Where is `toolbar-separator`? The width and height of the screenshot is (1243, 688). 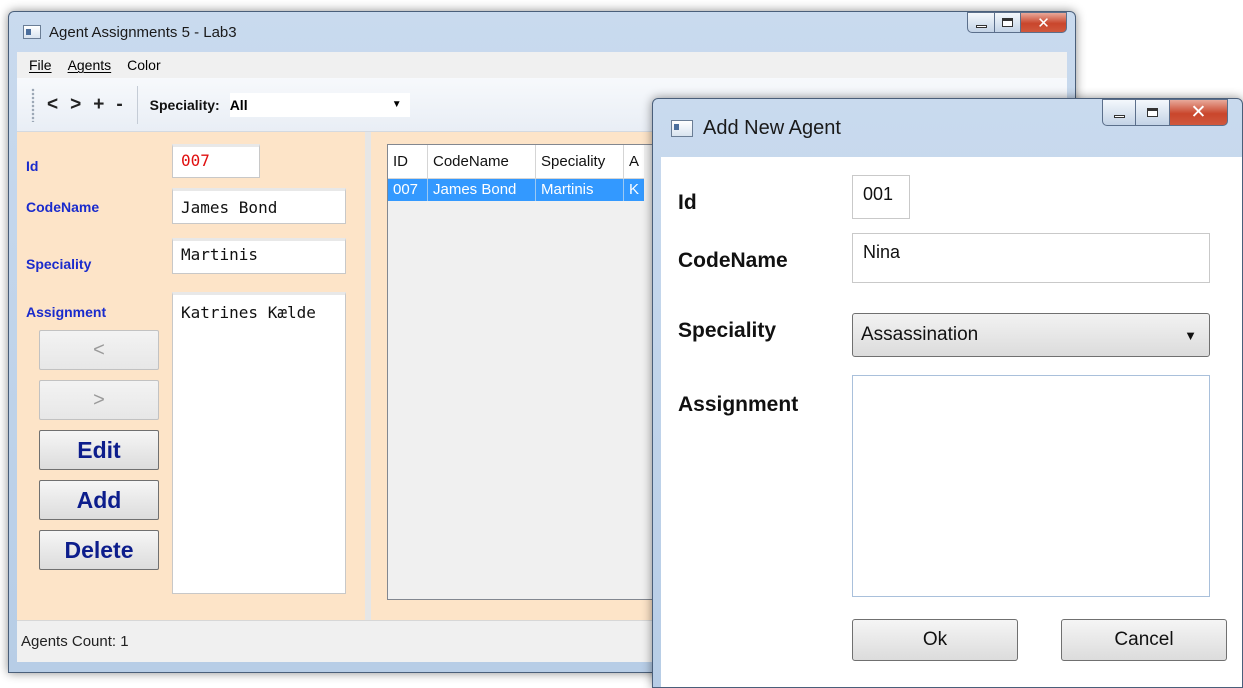
toolbar-separator is located at coordinates (137, 104).